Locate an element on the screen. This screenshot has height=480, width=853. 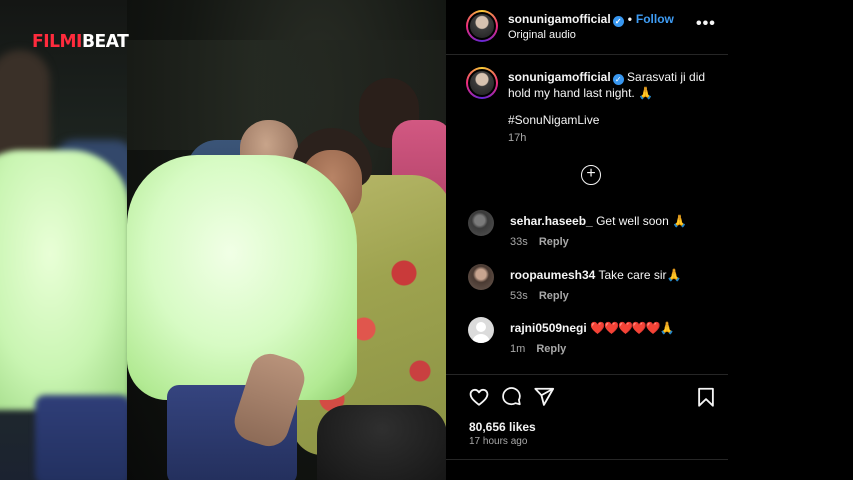
comment-text-line: sehar.haseeb_ Get well soon 🙏 is located at coordinates (598, 221).